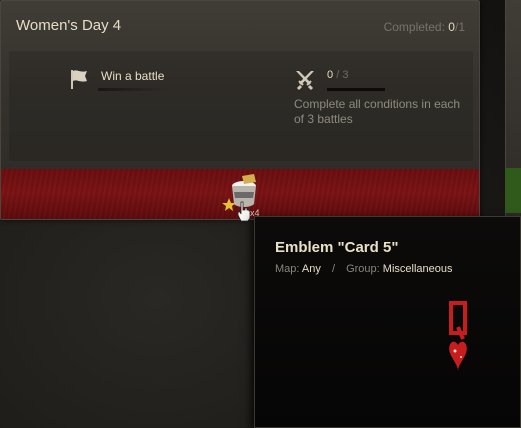 This screenshot has height=428, width=521. Describe the element at coordinates (287, 269) in the screenshot. I see `tooltip-map-label: Map:` at that location.